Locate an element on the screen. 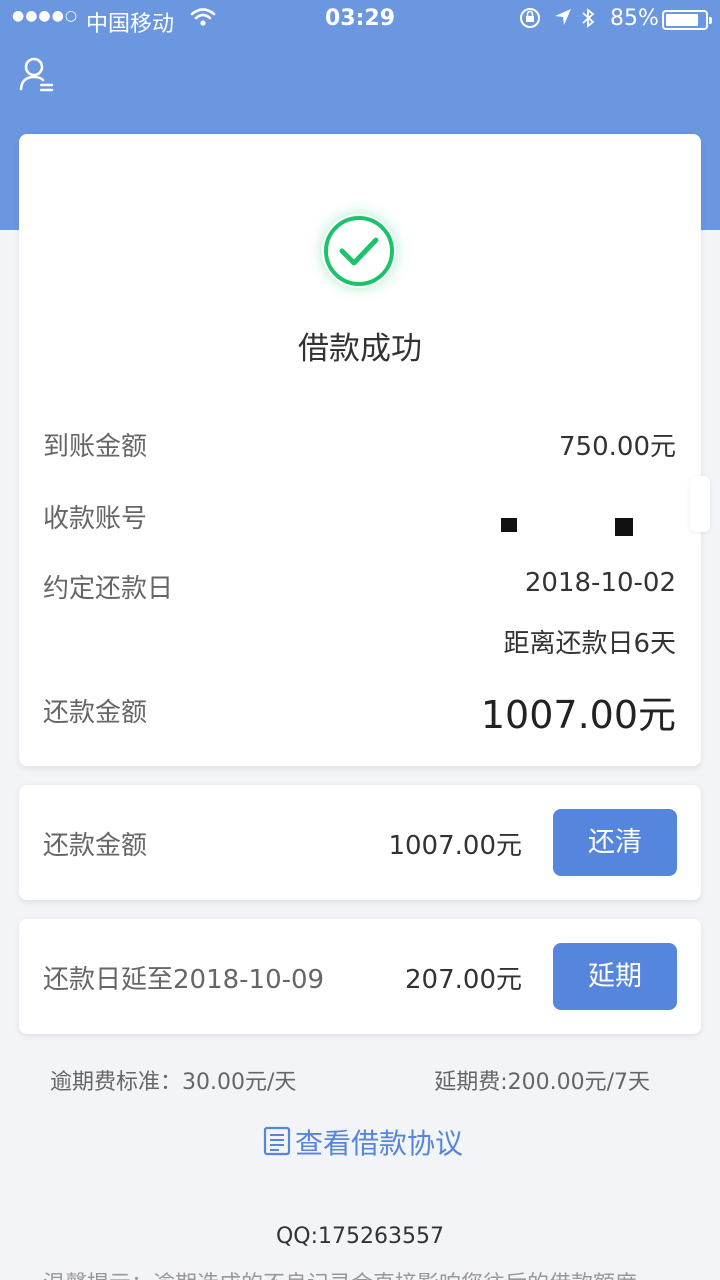 The width and height of the screenshot is (720, 1280). agreement-link-text: 查看借款协议 is located at coordinates (379, 1143).